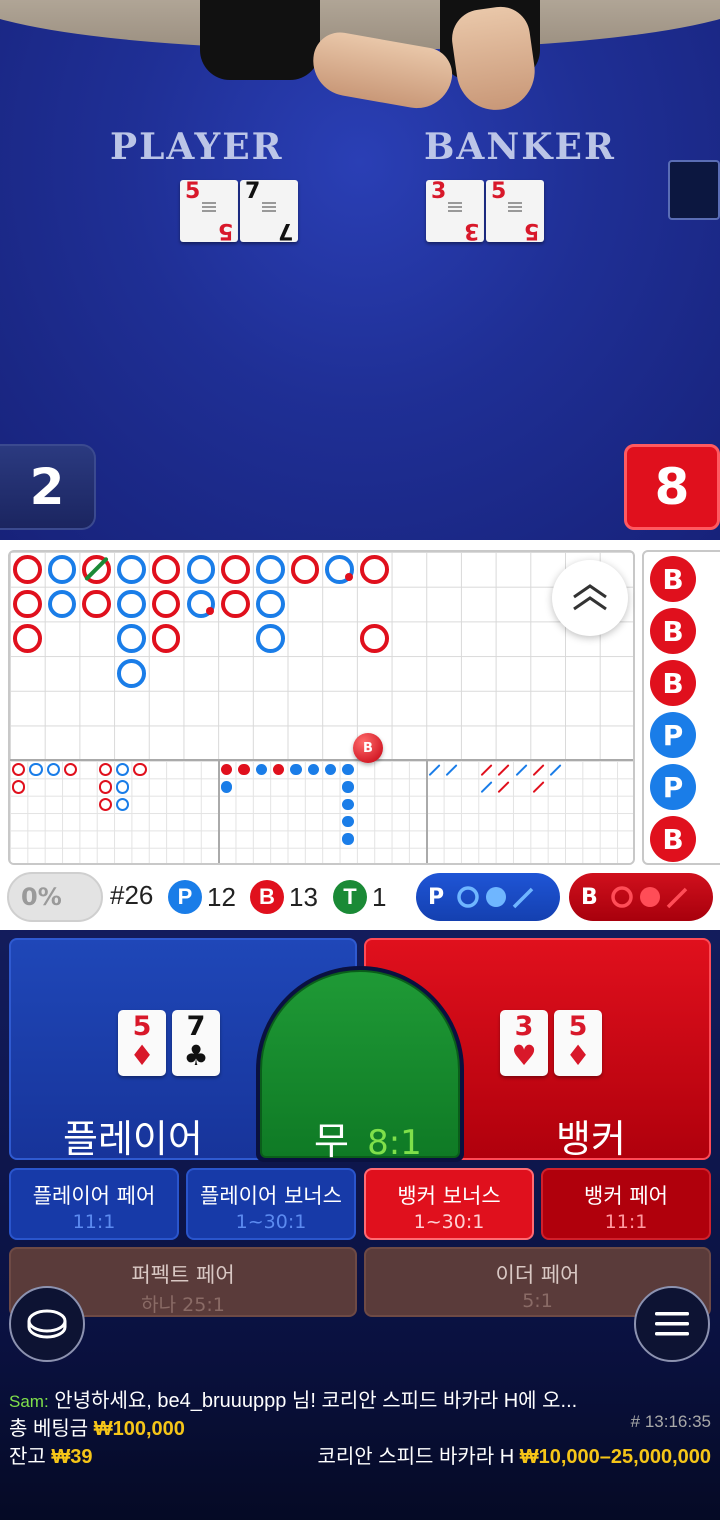  What do you see at coordinates (681, 707) in the screenshot?
I see `bead-plate-road: BBBPPB` at bounding box center [681, 707].